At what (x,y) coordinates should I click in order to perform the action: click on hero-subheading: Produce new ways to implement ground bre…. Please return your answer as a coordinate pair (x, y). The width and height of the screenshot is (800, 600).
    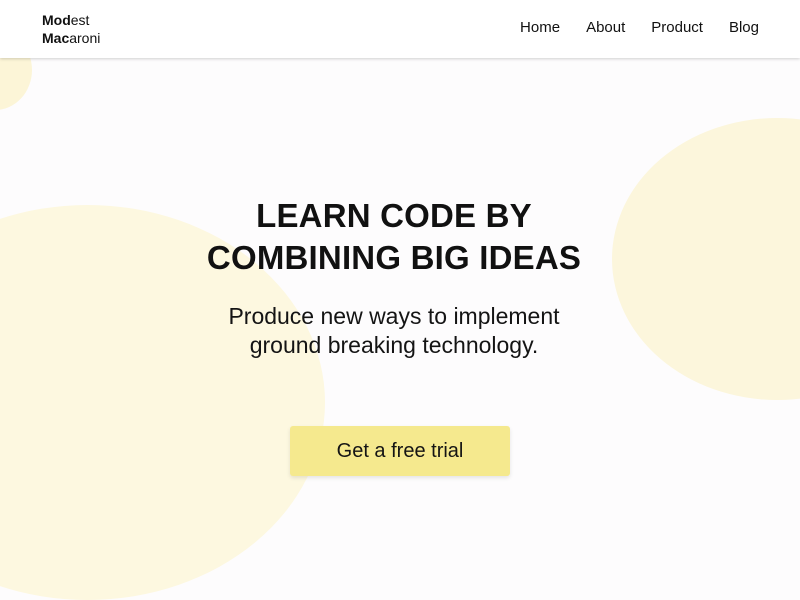
    Looking at the image, I should click on (394, 331).